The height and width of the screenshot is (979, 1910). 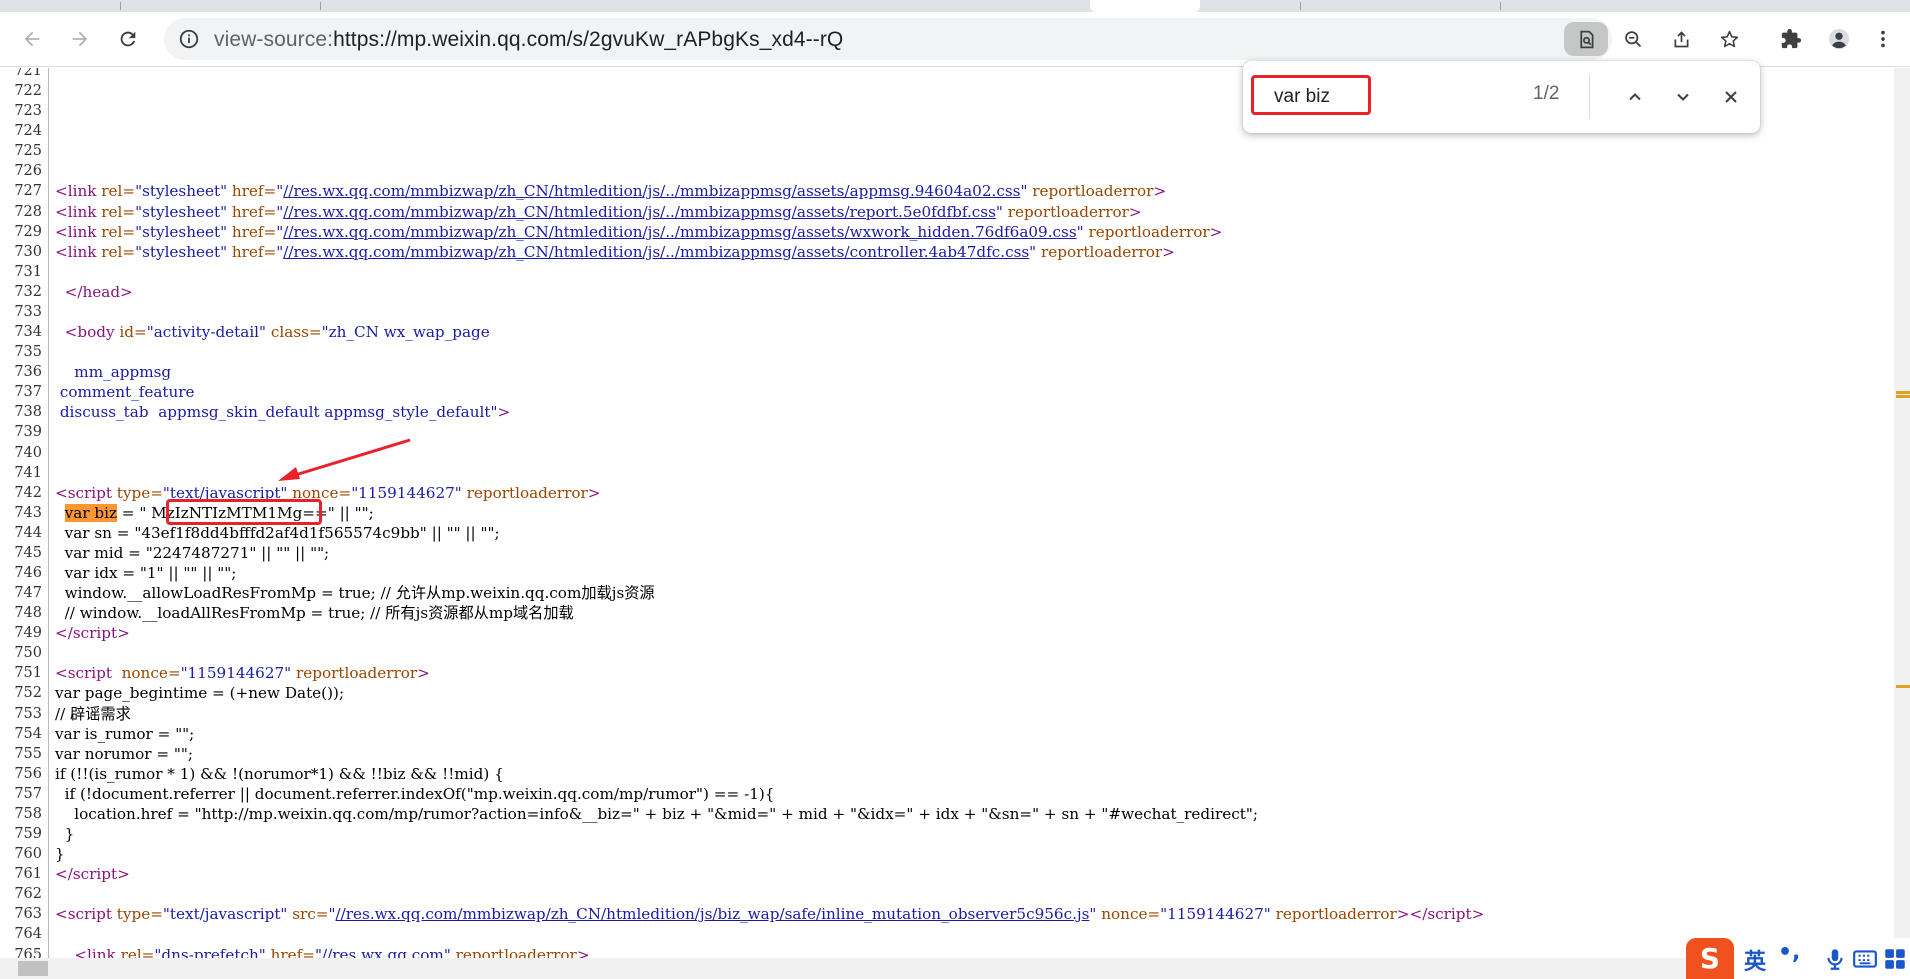 What do you see at coordinates (28, 311) in the screenshot?
I see `line-number: 733` at bounding box center [28, 311].